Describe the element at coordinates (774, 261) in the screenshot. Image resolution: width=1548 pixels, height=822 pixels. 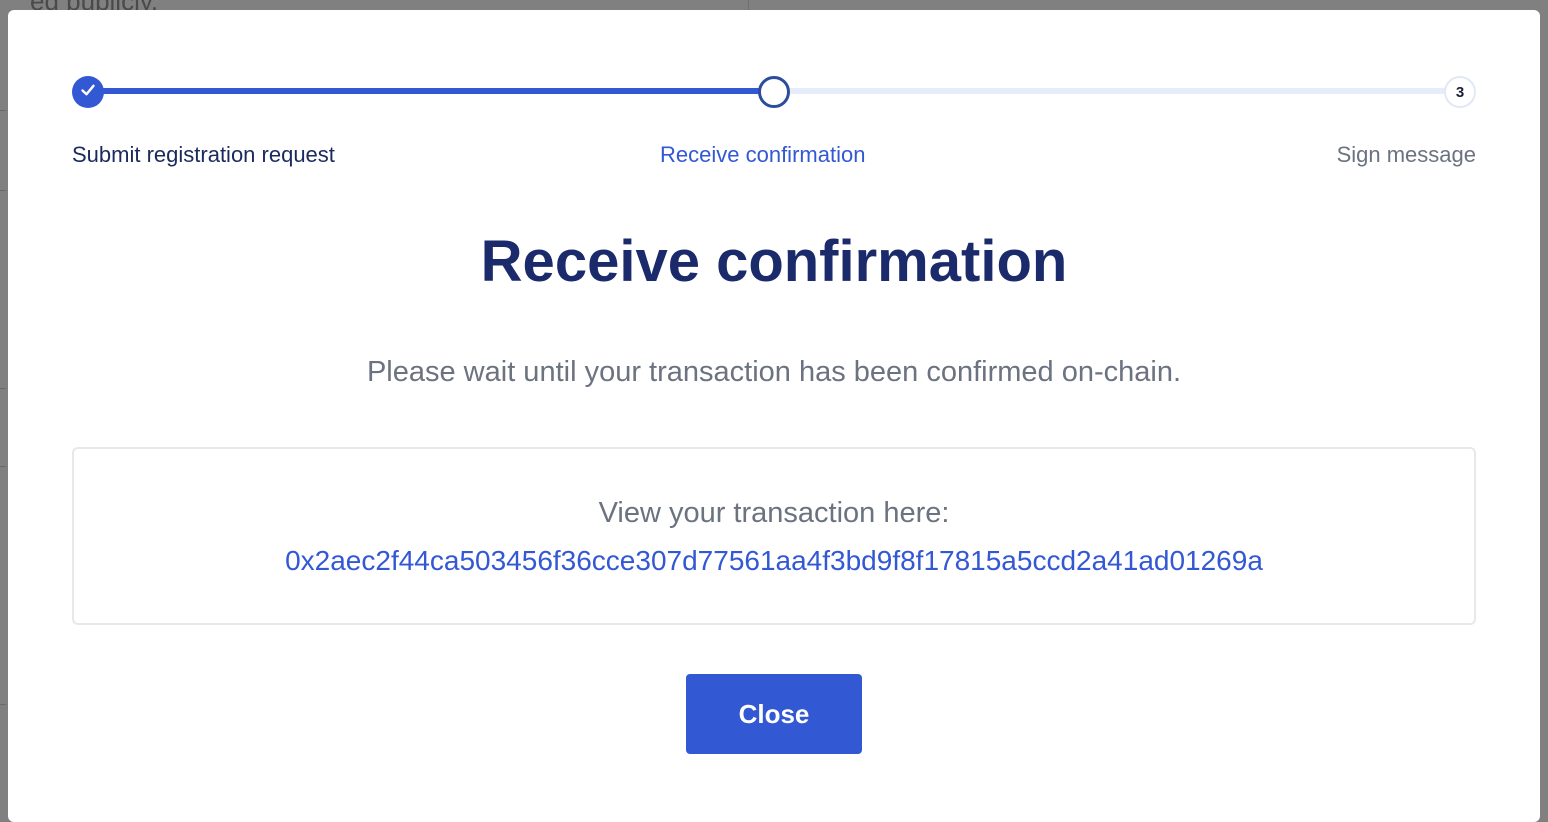
I see `modal-title: Receive confirmation` at that location.